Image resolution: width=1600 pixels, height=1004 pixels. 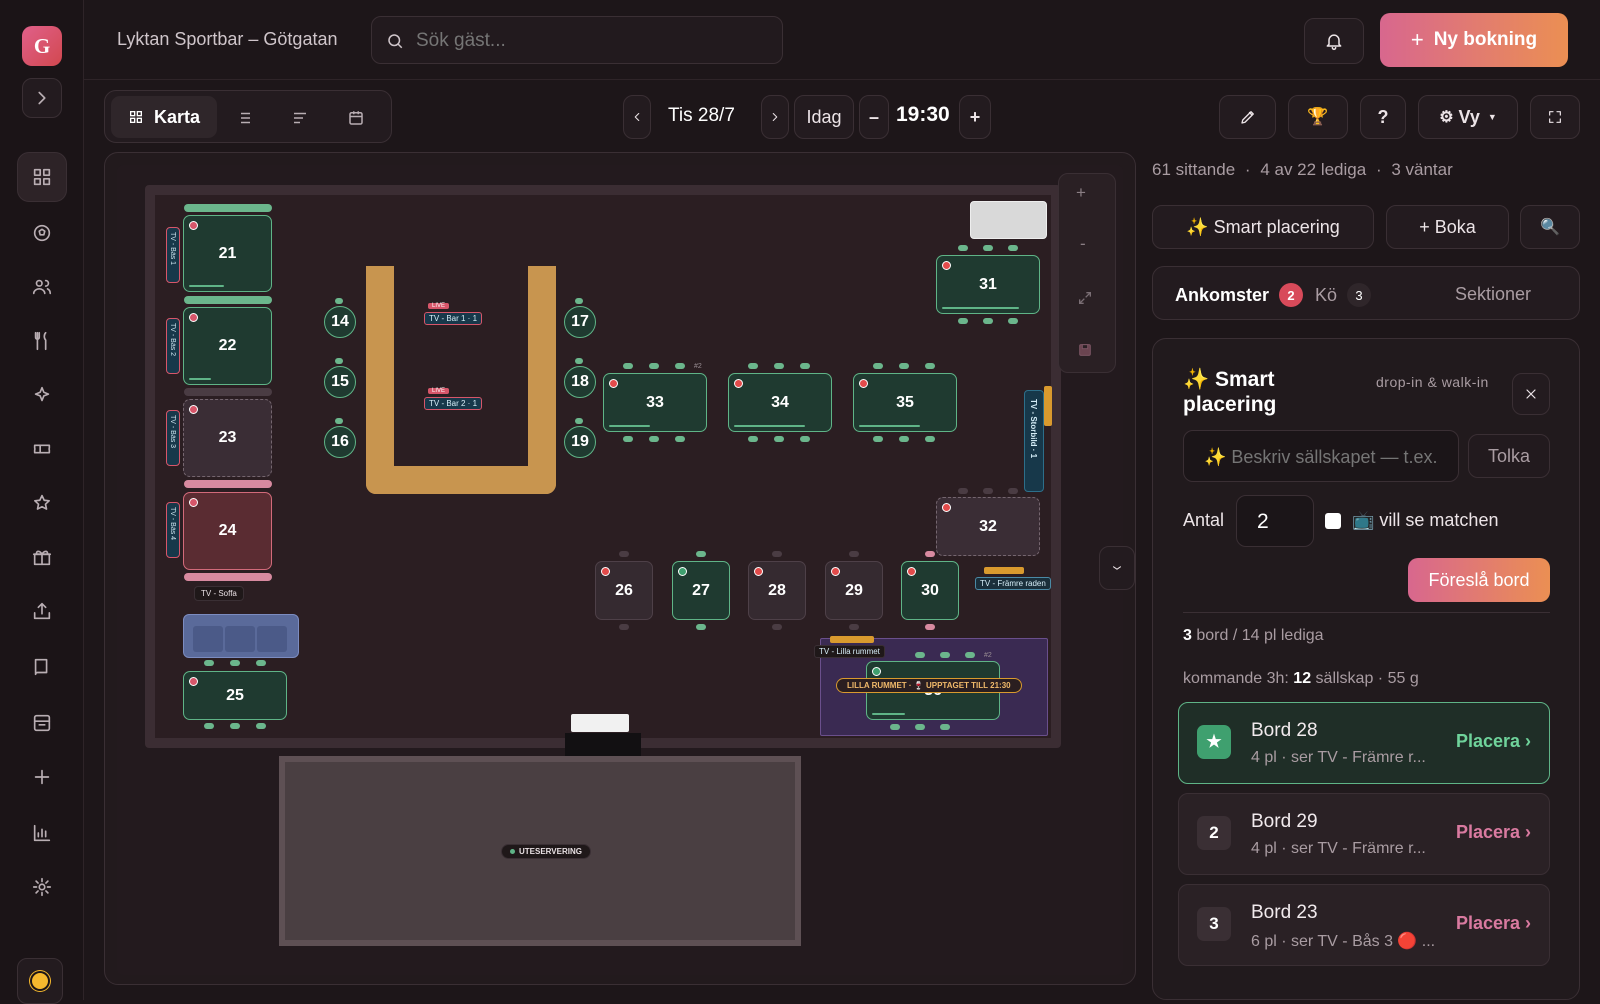 I want to click on sidebar-item-archive, so click(x=42, y=723).